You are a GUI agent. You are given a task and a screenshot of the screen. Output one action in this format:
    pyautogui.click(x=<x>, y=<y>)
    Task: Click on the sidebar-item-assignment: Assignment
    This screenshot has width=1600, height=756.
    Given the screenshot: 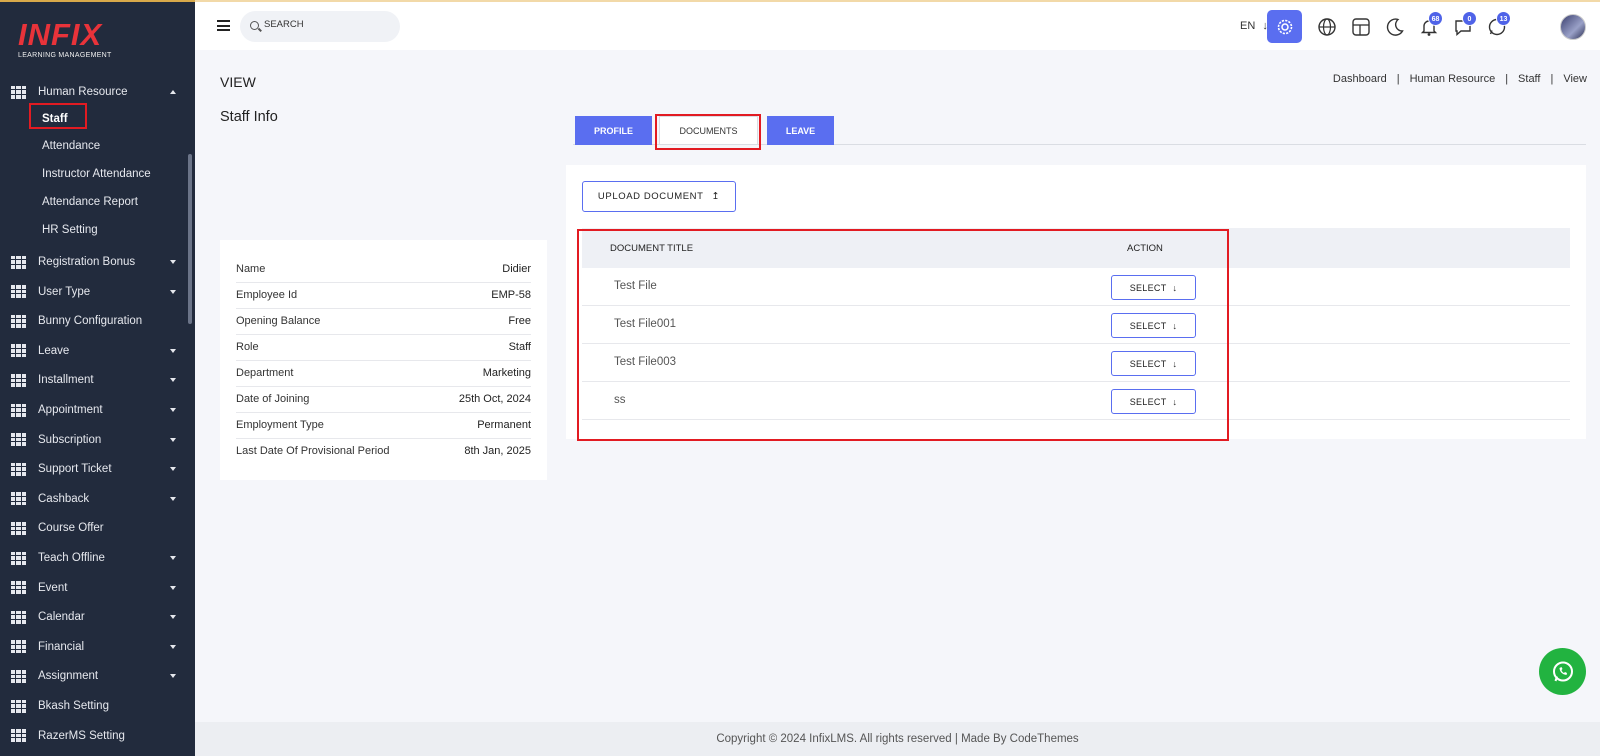 What is the action you would take?
    pyautogui.click(x=97, y=676)
    